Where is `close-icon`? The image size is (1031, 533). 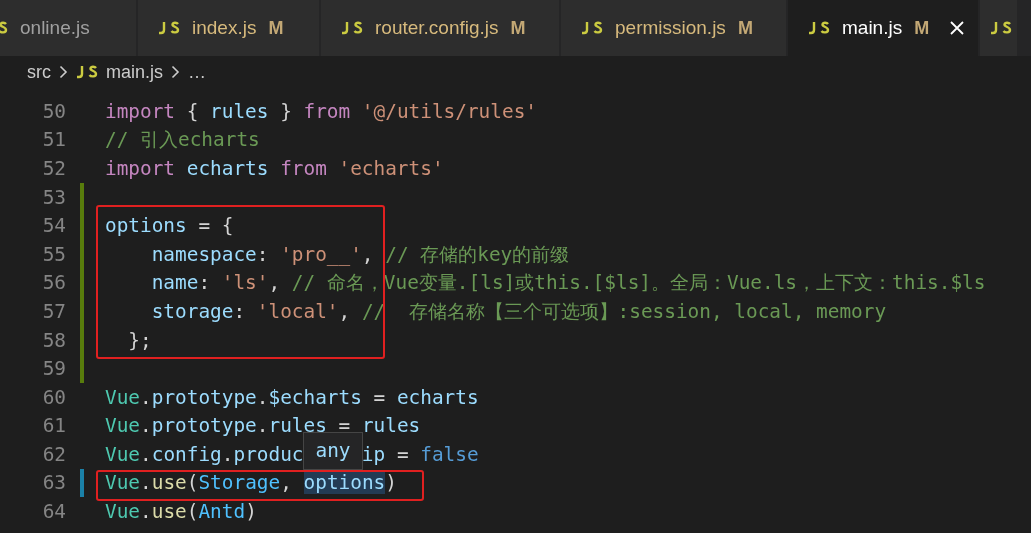
close-icon is located at coordinates (957, 28).